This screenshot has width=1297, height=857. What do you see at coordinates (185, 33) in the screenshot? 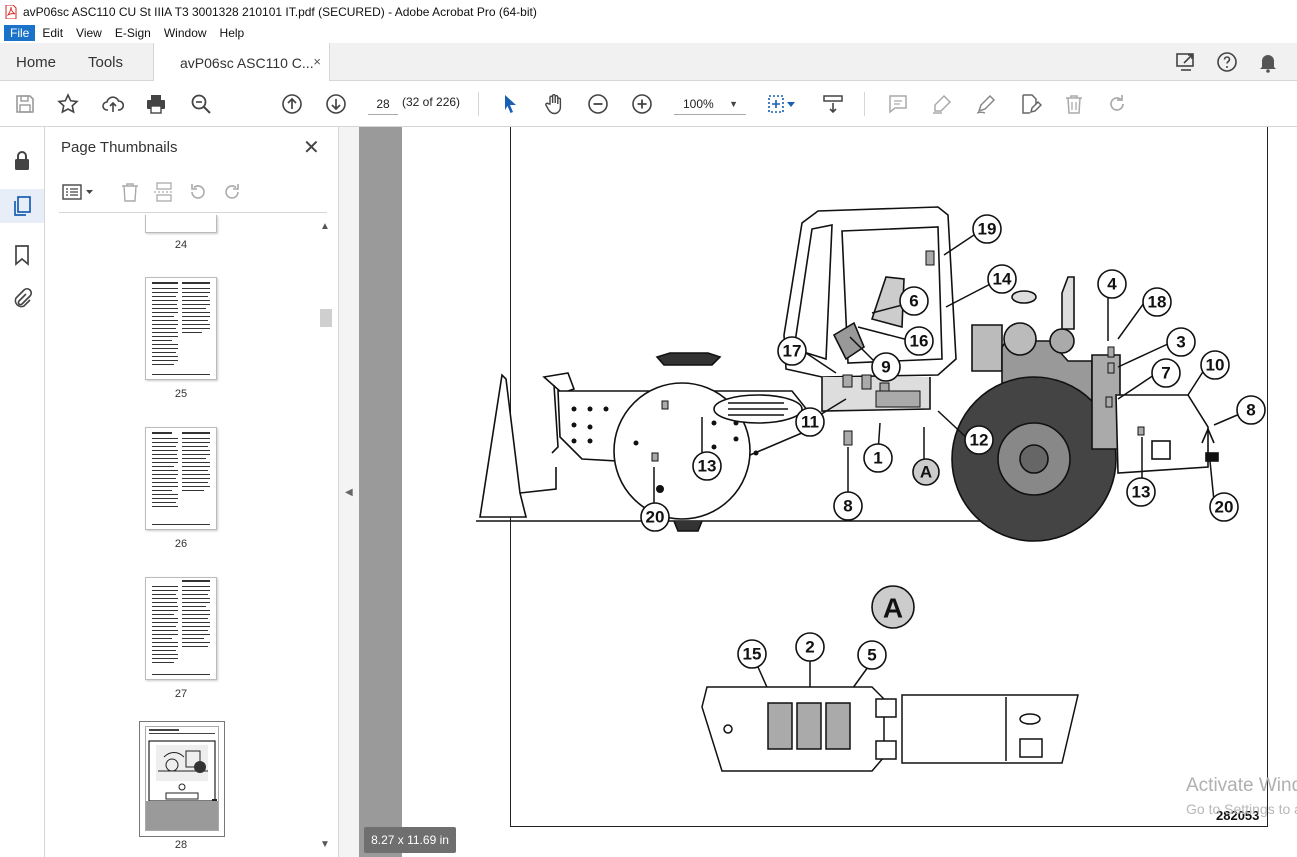
I see `menu-window: Window` at bounding box center [185, 33].